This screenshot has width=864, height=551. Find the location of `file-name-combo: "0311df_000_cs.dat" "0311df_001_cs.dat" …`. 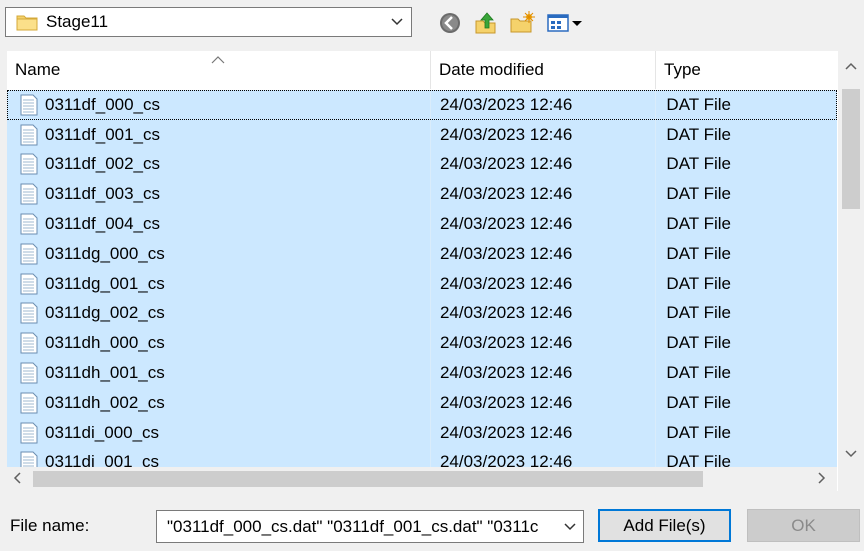

file-name-combo: "0311df_000_cs.dat" "0311df_001_cs.dat" … is located at coordinates (370, 526).